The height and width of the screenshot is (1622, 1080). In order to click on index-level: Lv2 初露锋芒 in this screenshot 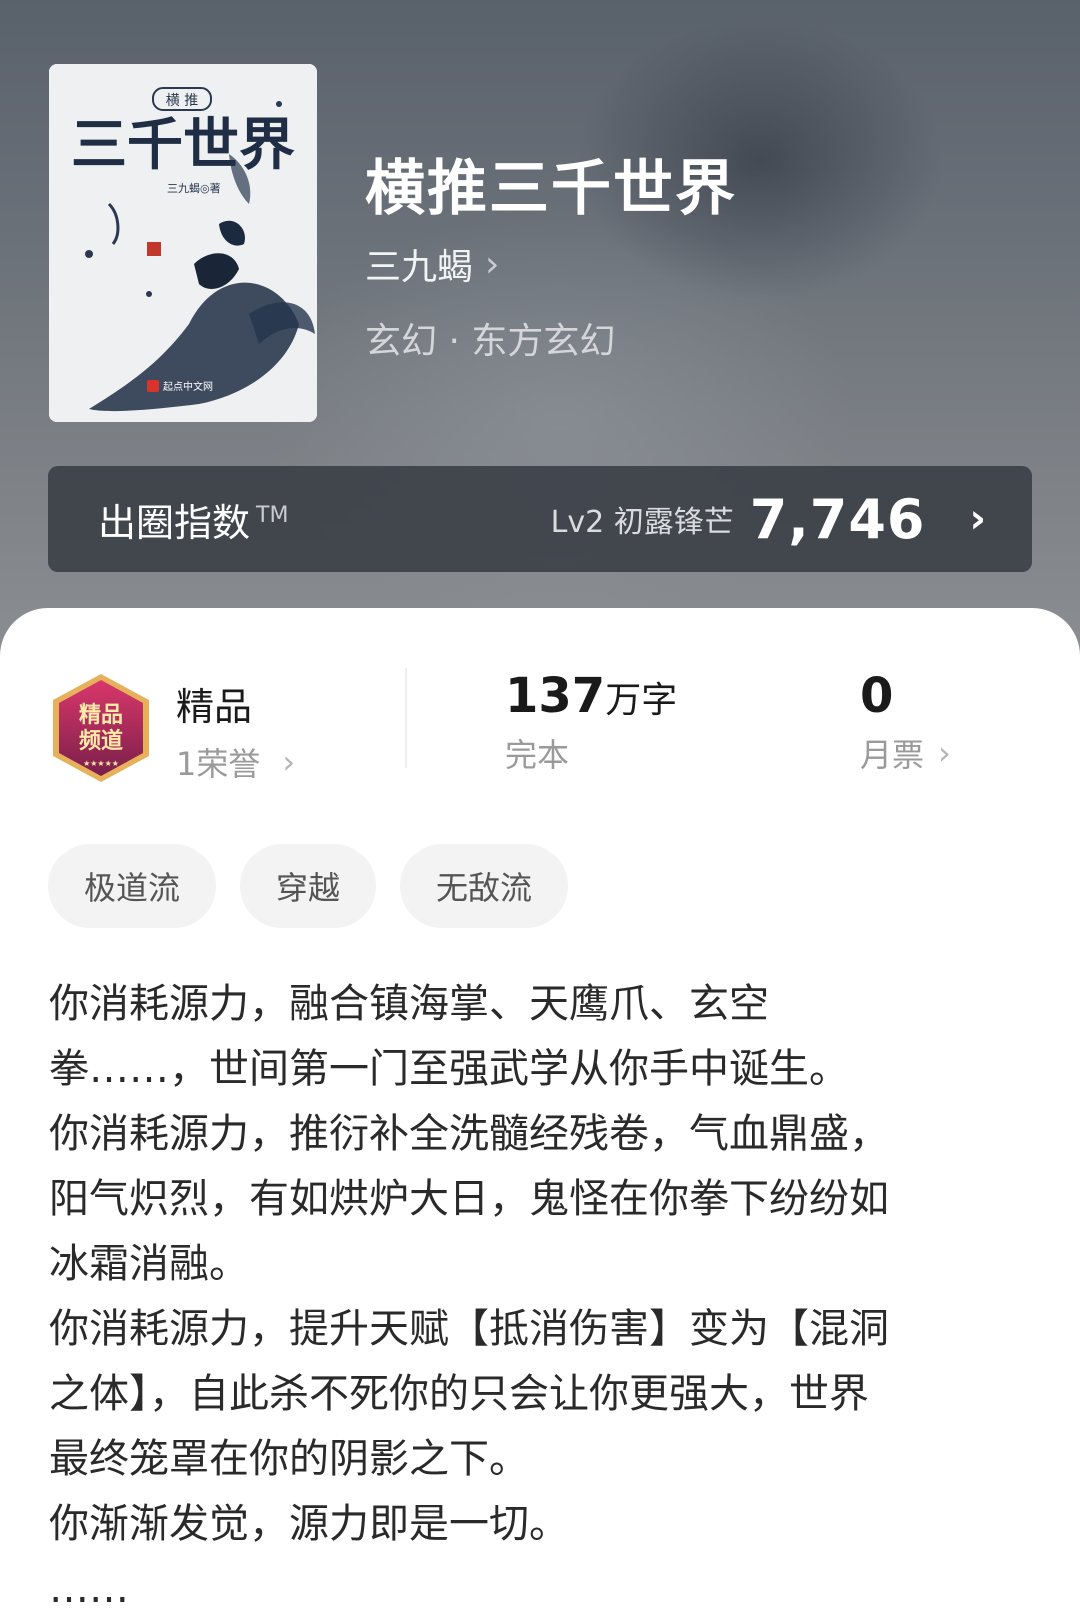, I will do `click(642, 522)`.